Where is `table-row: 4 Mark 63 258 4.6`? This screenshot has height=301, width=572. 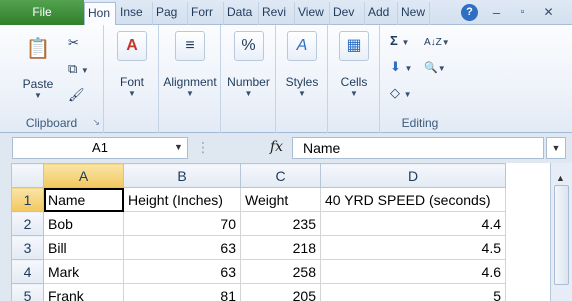 table-row: 4 Mark 63 258 4.6 is located at coordinates (258, 271).